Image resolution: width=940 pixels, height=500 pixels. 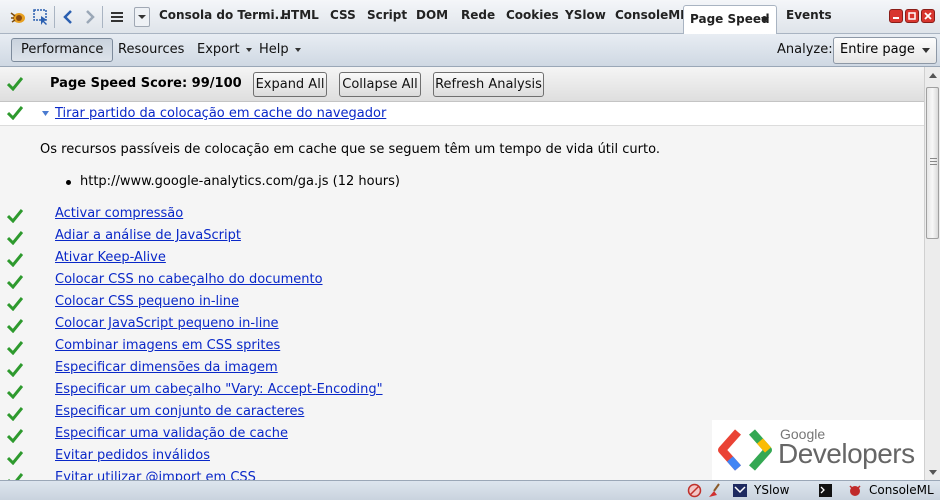 I want to click on tab-css: CSS, so click(x=343, y=15).